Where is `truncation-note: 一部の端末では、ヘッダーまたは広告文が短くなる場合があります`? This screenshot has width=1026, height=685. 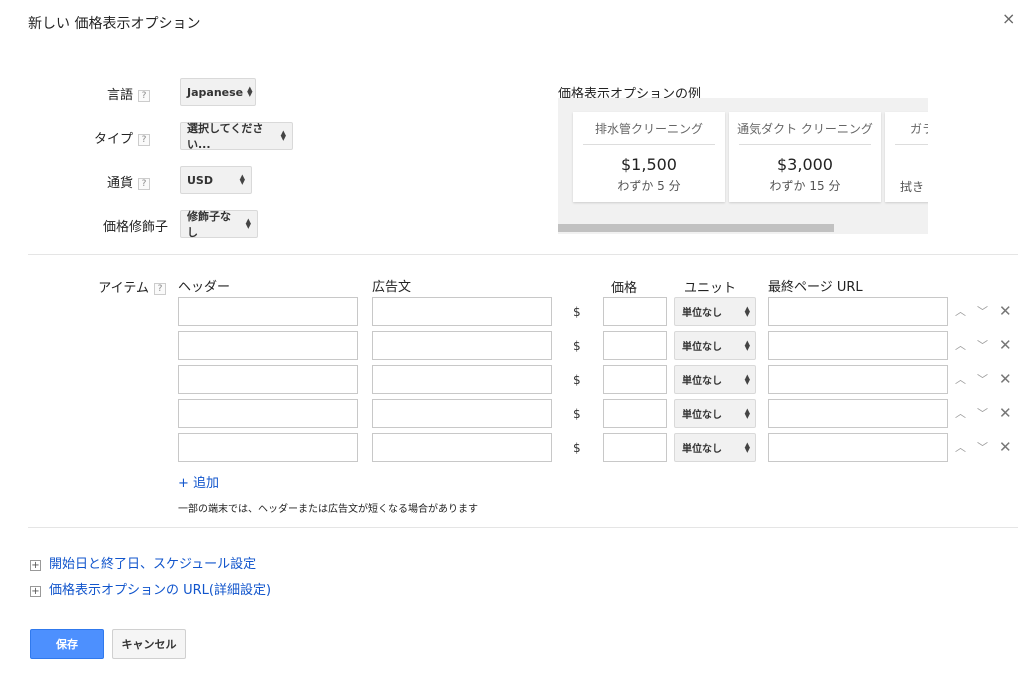
truncation-note: 一部の端末では、ヘッダーまたは広告文が短くなる場合があります is located at coordinates (328, 509).